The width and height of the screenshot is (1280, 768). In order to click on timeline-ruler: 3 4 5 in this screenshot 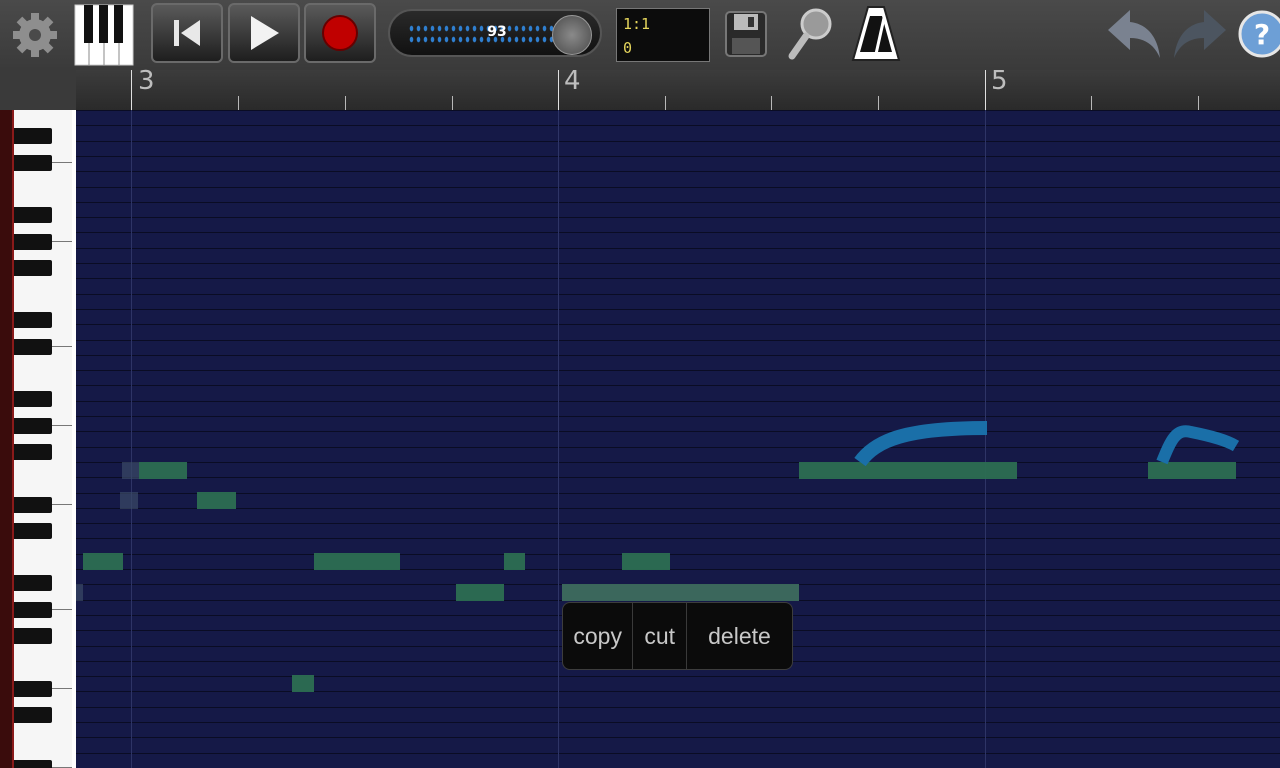, I will do `click(640, 88)`.